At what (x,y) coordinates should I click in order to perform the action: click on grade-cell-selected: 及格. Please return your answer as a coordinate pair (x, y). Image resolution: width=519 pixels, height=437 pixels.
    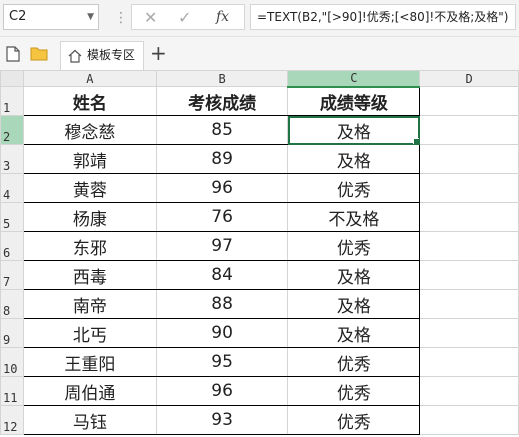
    Looking at the image, I should click on (354, 130).